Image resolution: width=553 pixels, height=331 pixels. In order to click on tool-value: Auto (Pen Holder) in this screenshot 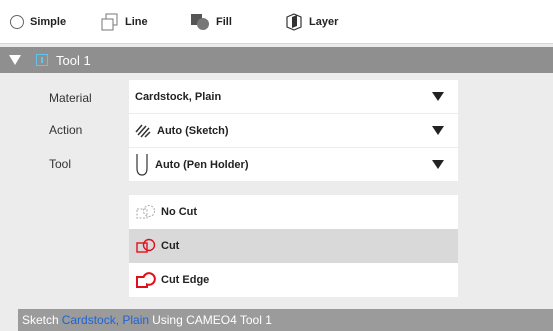, I will do `click(202, 164)`.